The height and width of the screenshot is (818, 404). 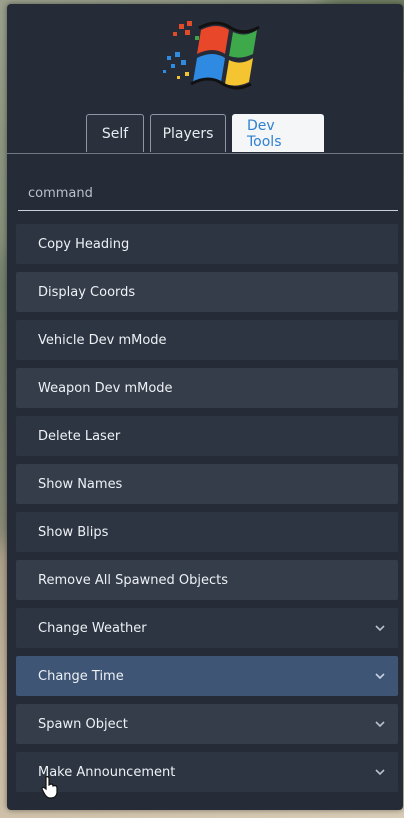 I want to click on command-input, so click(x=208, y=193).